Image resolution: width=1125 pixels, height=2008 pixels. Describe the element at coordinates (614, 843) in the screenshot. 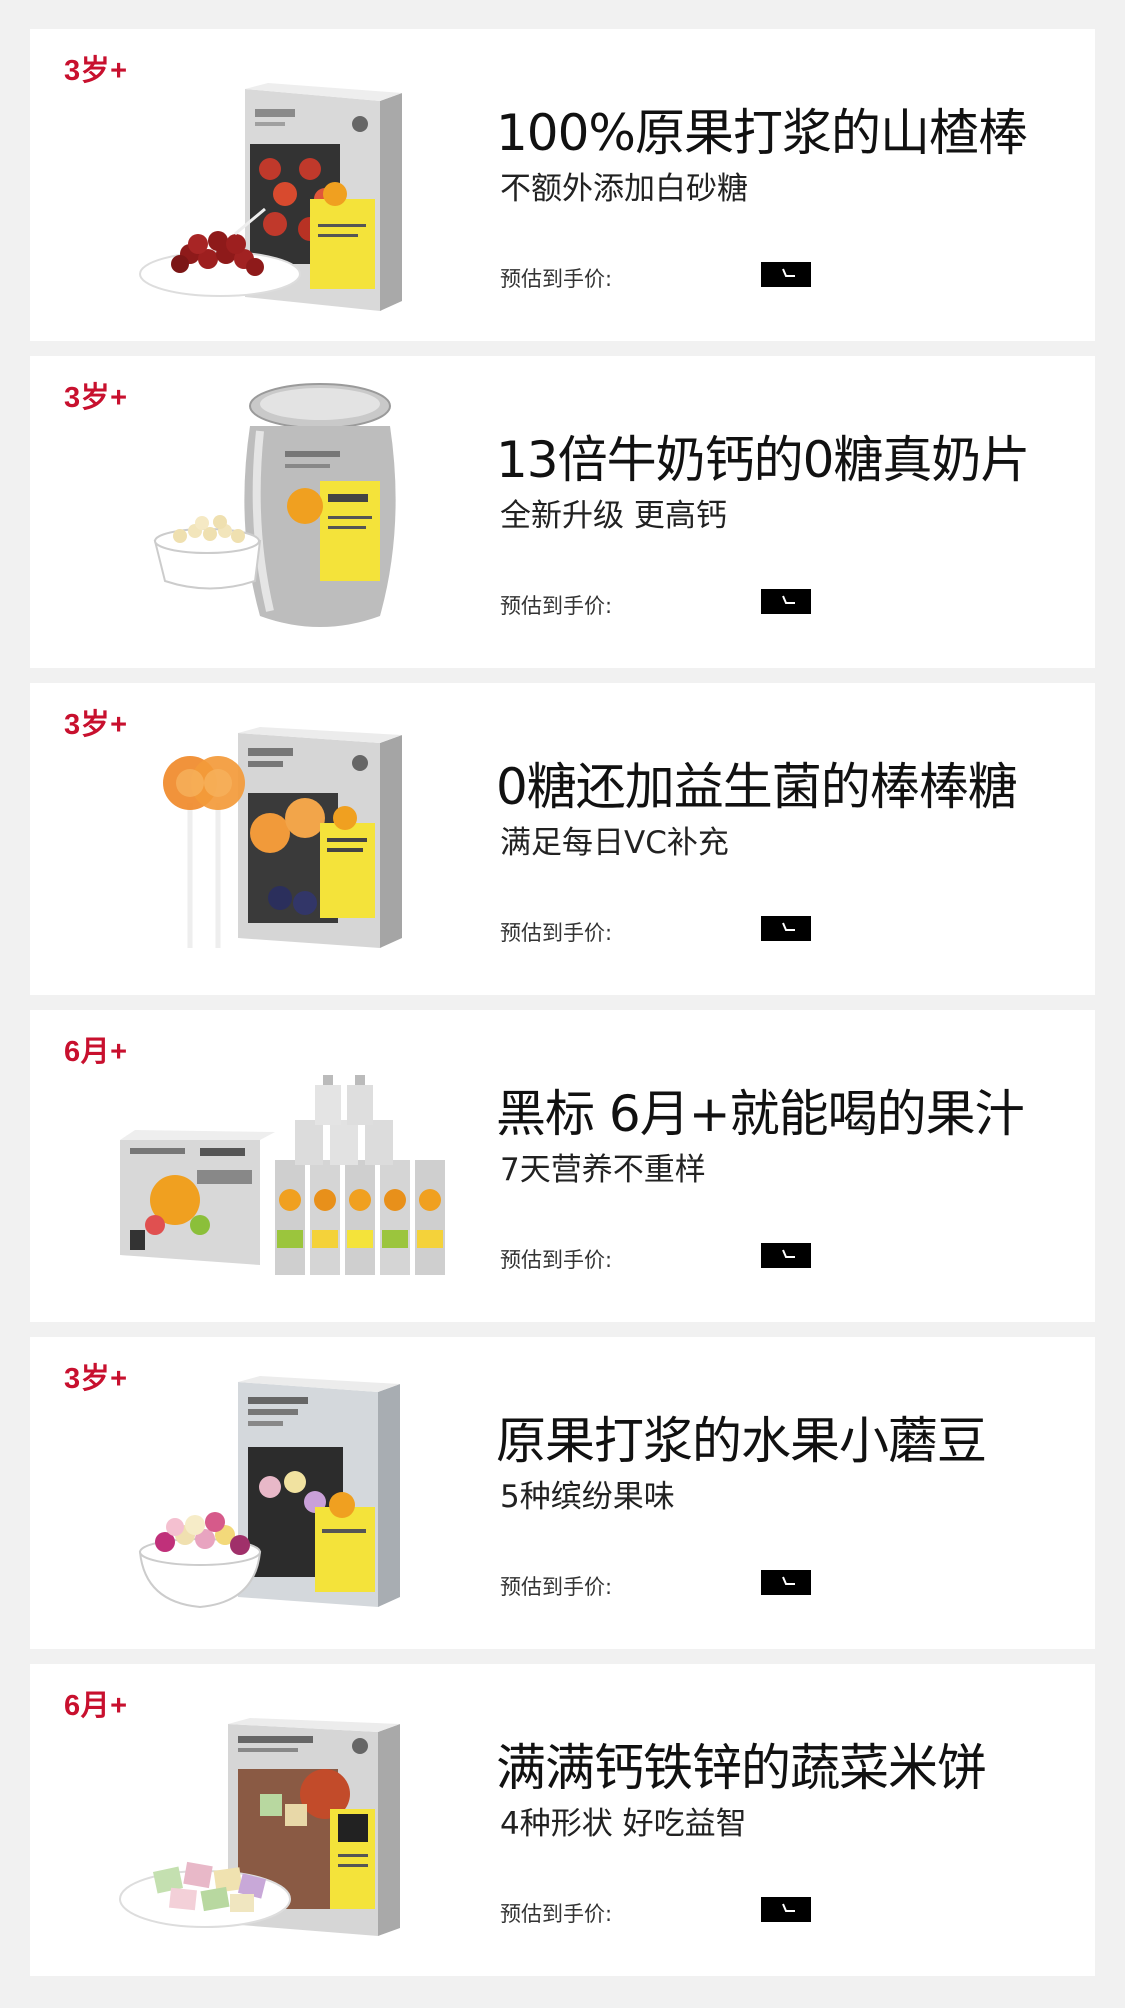

I see `product-subtitle: 满足每日VC补充` at that location.